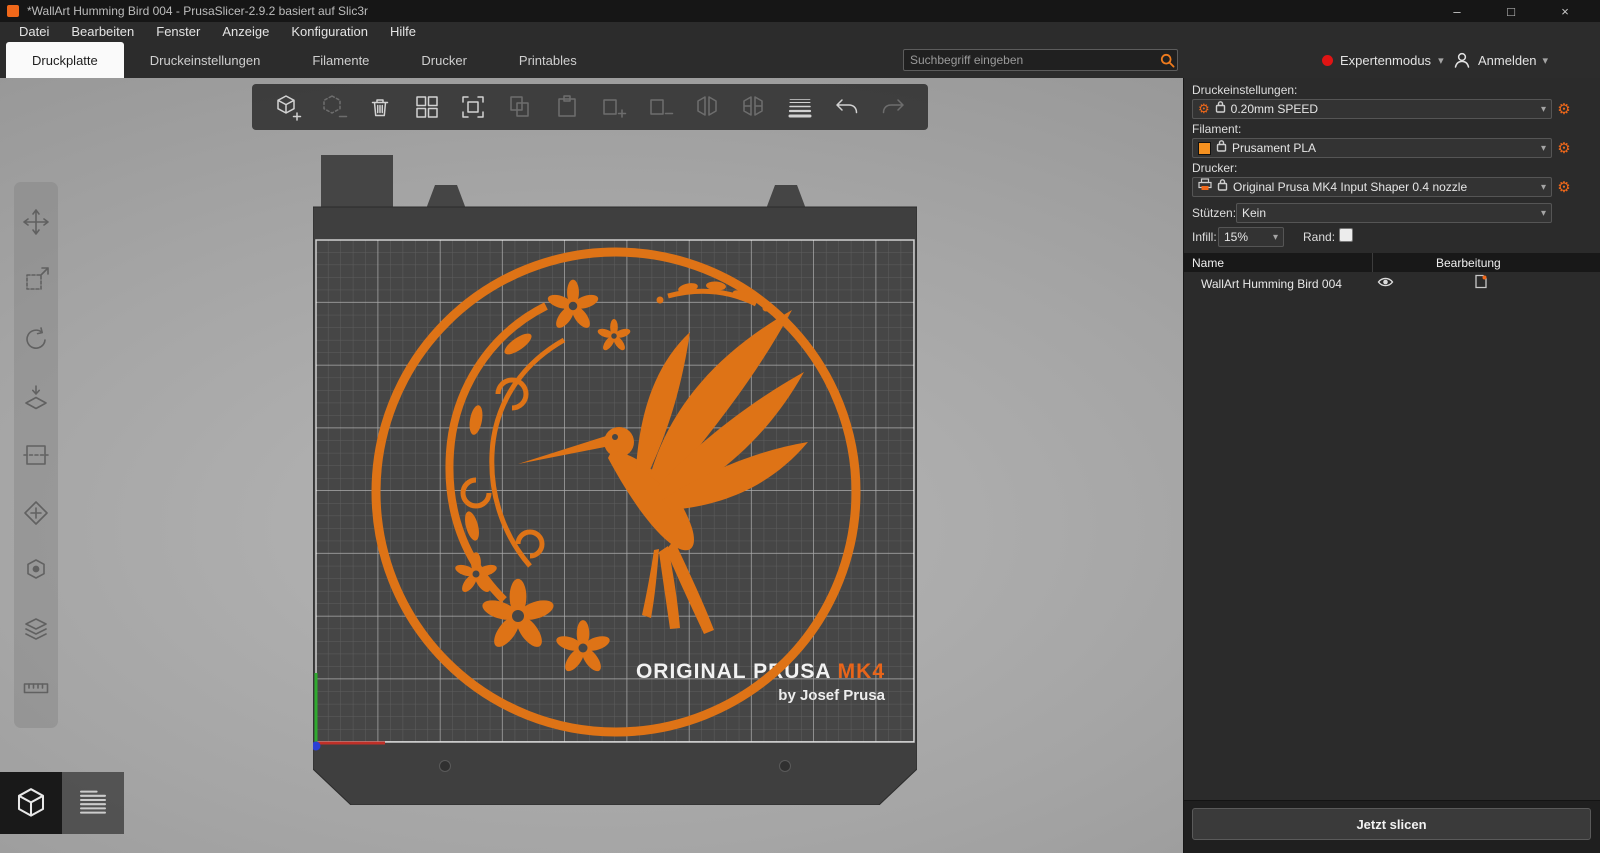  I want to click on seam-paint-icon, so click(36, 569).